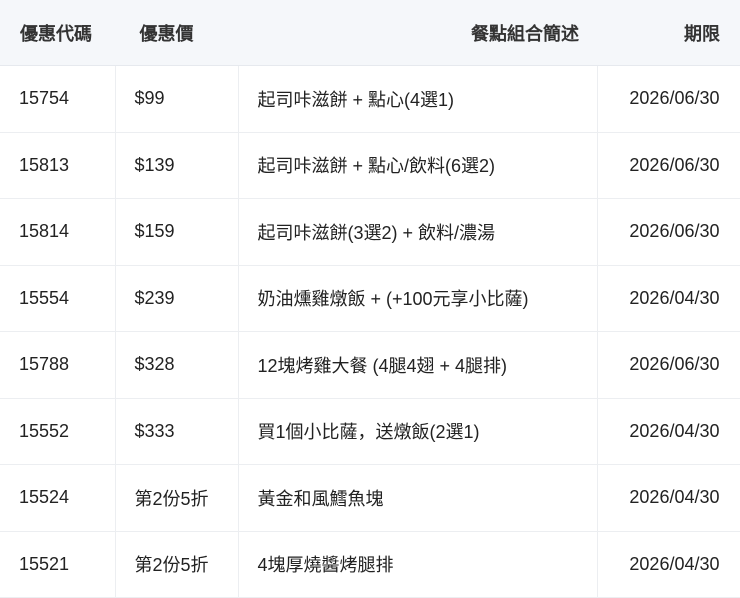 This screenshot has width=740, height=598. Describe the element at coordinates (176, 298) in the screenshot. I see `coupon-price: $239` at that location.